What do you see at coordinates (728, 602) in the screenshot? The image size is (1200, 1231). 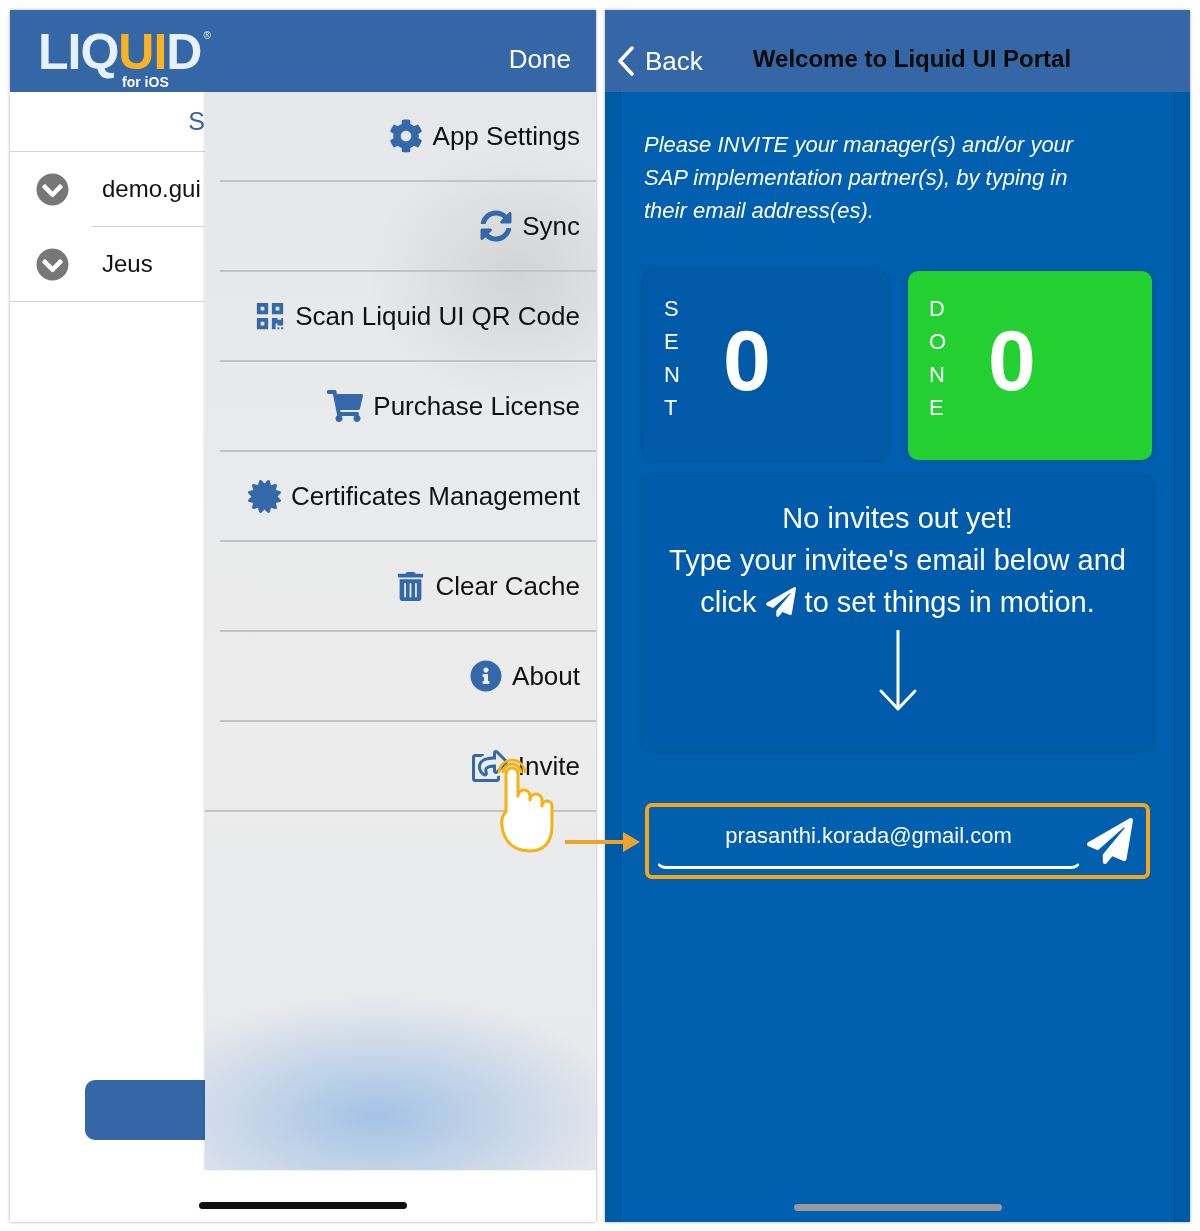 I see `instruction-text: click` at bounding box center [728, 602].